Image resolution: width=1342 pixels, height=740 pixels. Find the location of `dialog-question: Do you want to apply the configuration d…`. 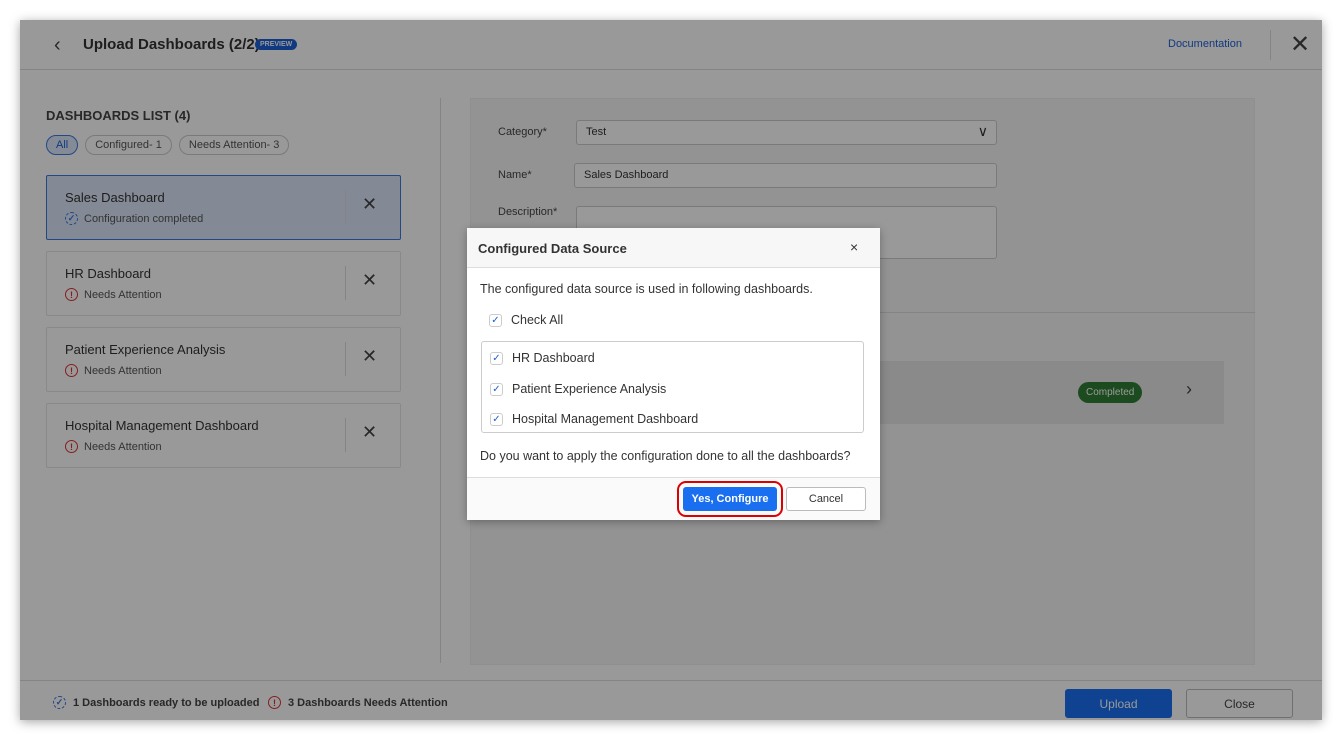

dialog-question: Do you want to apply the configuration d… is located at coordinates (665, 456).